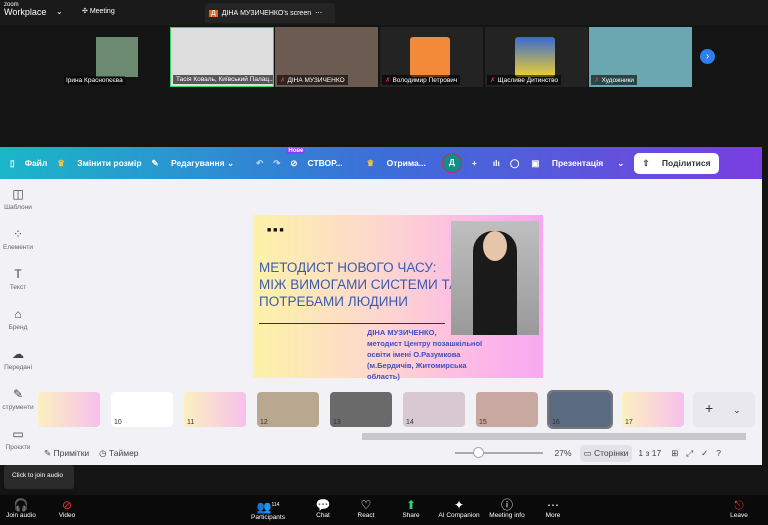  I want to click on grid-view-icon: ⊞, so click(674, 453).